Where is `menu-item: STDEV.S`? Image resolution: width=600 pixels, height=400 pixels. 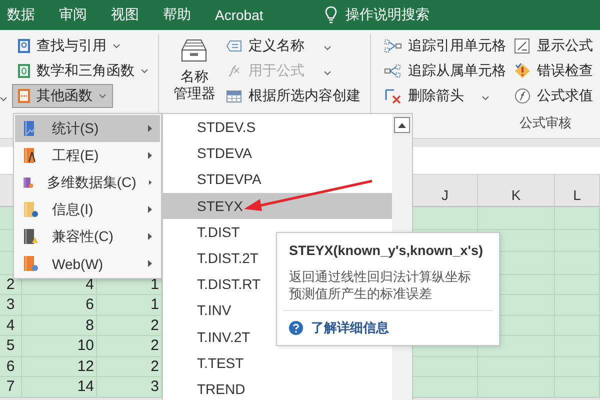
menu-item: STDEV.S is located at coordinates (277, 127).